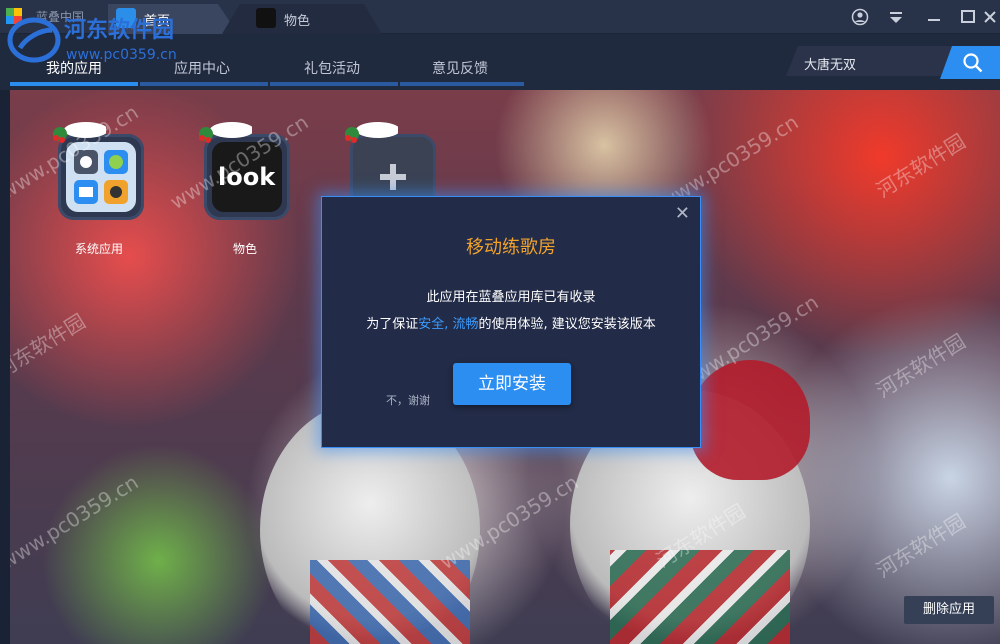  What do you see at coordinates (460, 68) in the screenshot?
I see `nav-feedback: 意见反馈` at bounding box center [460, 68].